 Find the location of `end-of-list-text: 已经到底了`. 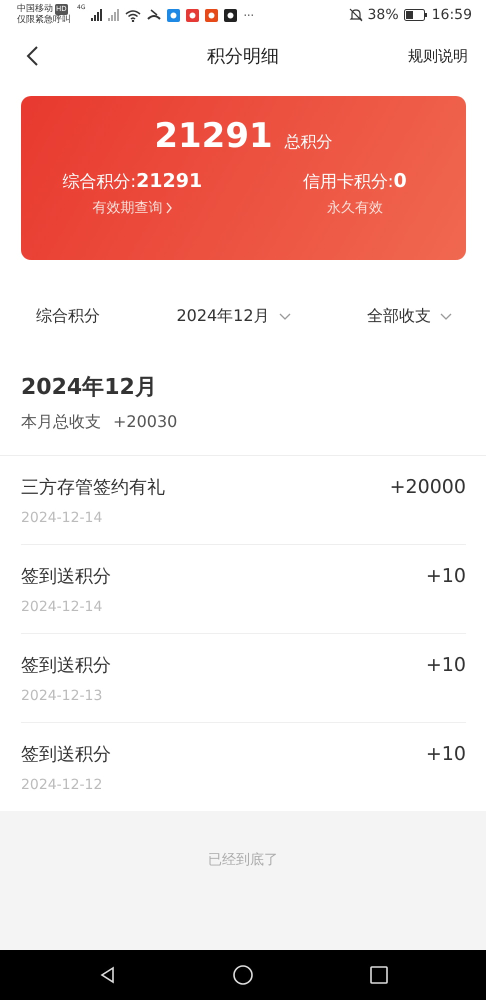

end-of-list-text: 已经到底了 is located at coordinates (243, 860).